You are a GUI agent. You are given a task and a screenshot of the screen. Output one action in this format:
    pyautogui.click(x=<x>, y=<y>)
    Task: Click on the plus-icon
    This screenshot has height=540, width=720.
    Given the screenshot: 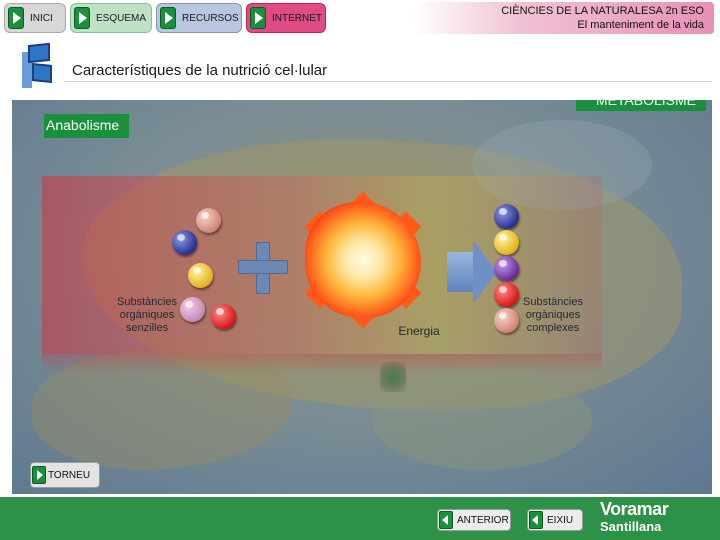 What is the action you would take?
    pyautogui.click(x=263, y=267)
    